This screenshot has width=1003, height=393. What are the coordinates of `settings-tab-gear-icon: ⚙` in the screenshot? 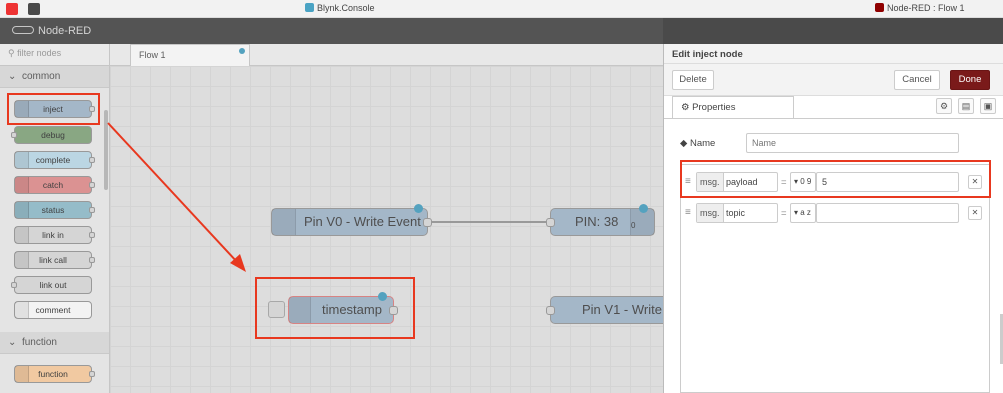 It's located at (944, 106).